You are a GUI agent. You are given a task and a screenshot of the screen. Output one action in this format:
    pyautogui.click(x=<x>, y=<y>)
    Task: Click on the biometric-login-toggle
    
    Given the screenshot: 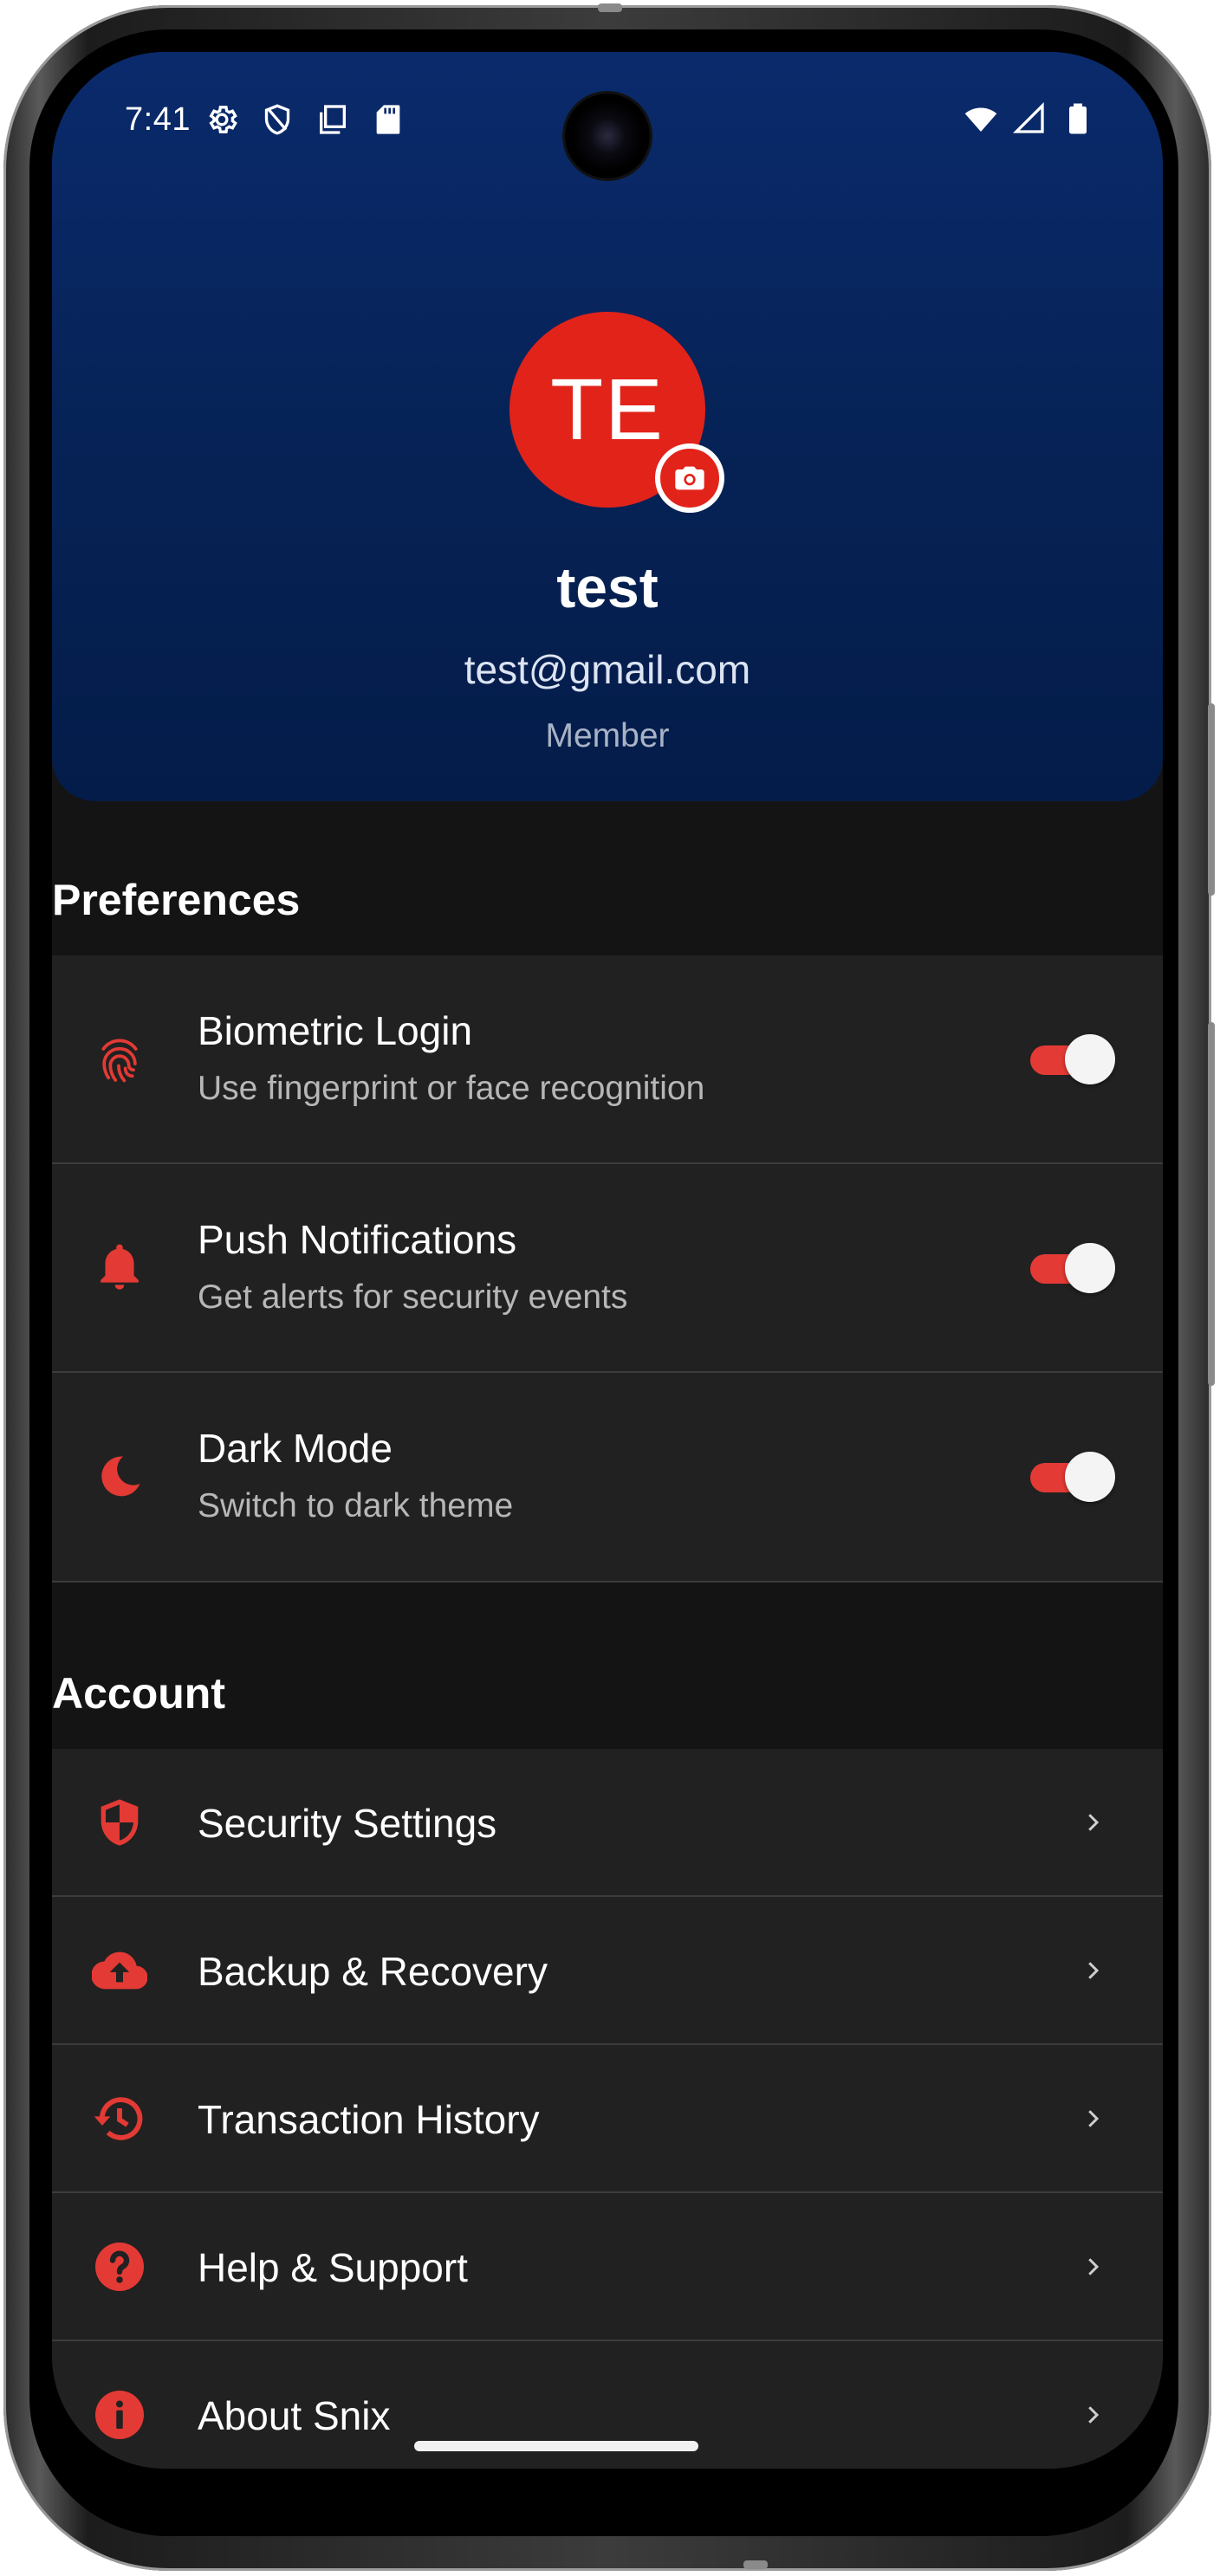 What is the action you would take?
    pyautogui.click(x=1071, y=1058)
    